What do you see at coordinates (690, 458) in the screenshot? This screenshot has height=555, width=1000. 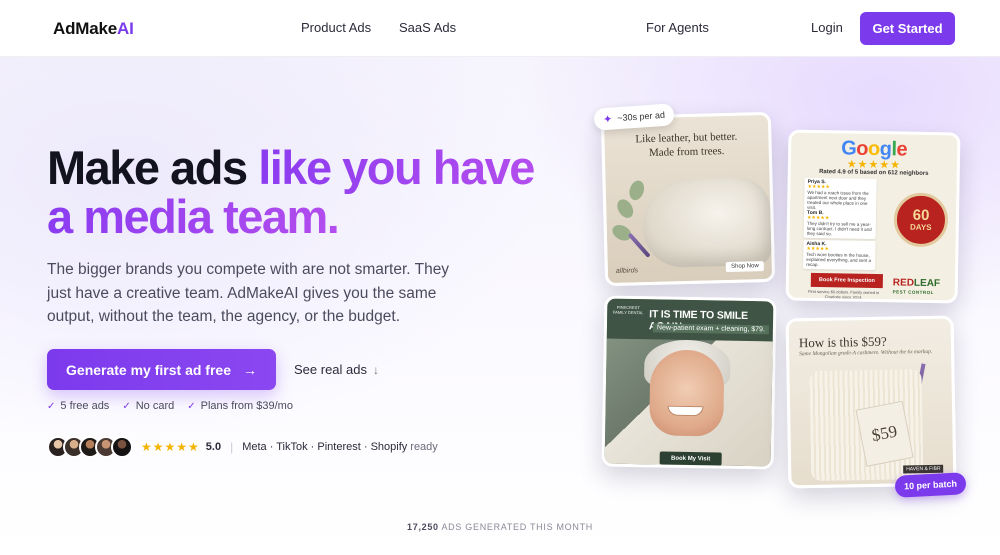 I see `book-visit-button: Book My Visit` at bounding box center [690, 458].